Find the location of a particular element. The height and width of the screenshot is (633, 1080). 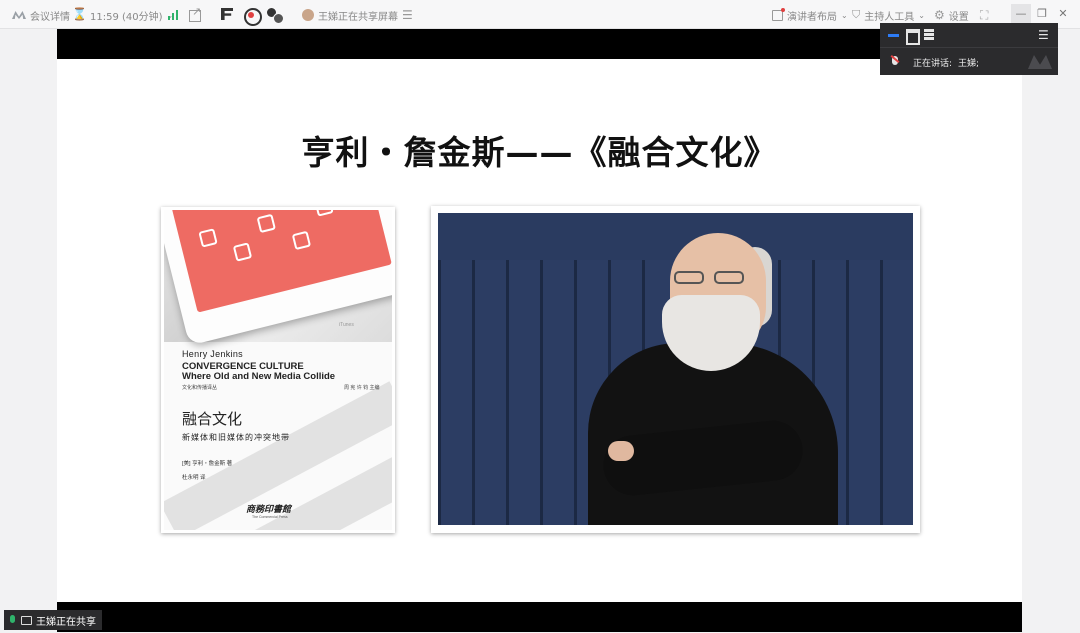

timer-dropdown: 11:59 (40分钟) ⌄ is located at coordinates (122, 15).